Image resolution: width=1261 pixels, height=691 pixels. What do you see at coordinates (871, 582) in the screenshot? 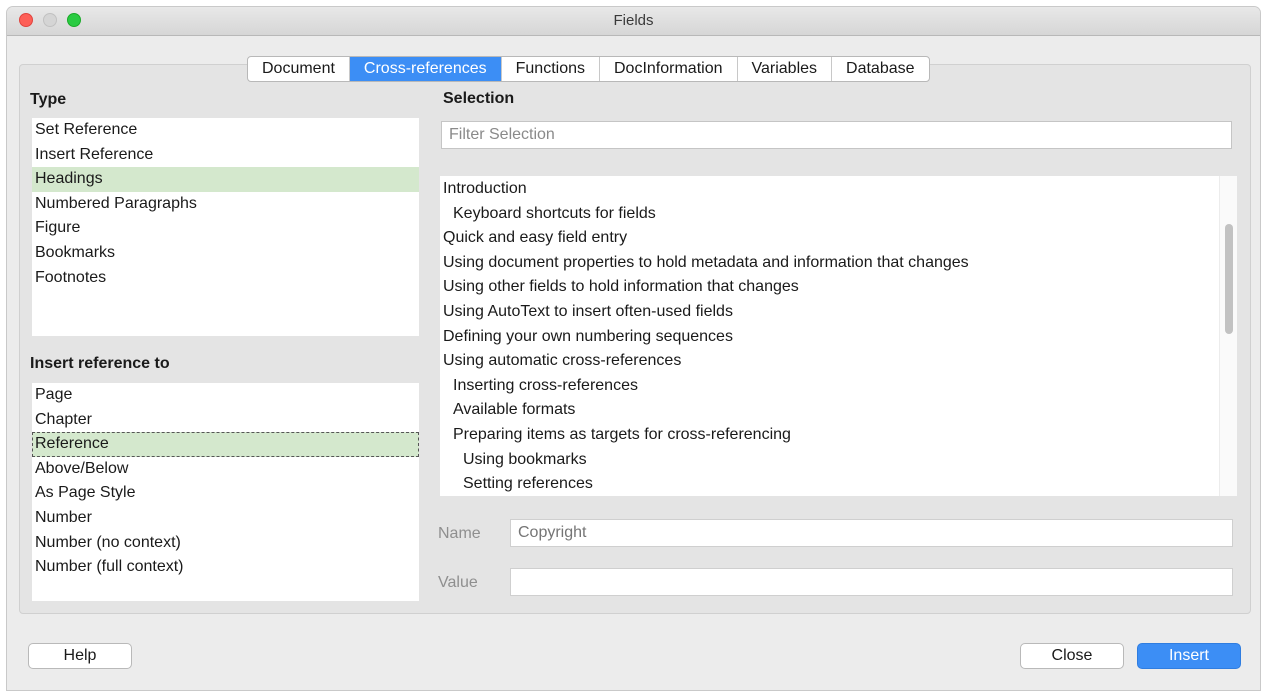
I see `value-input` at bounding box center [871, 582].